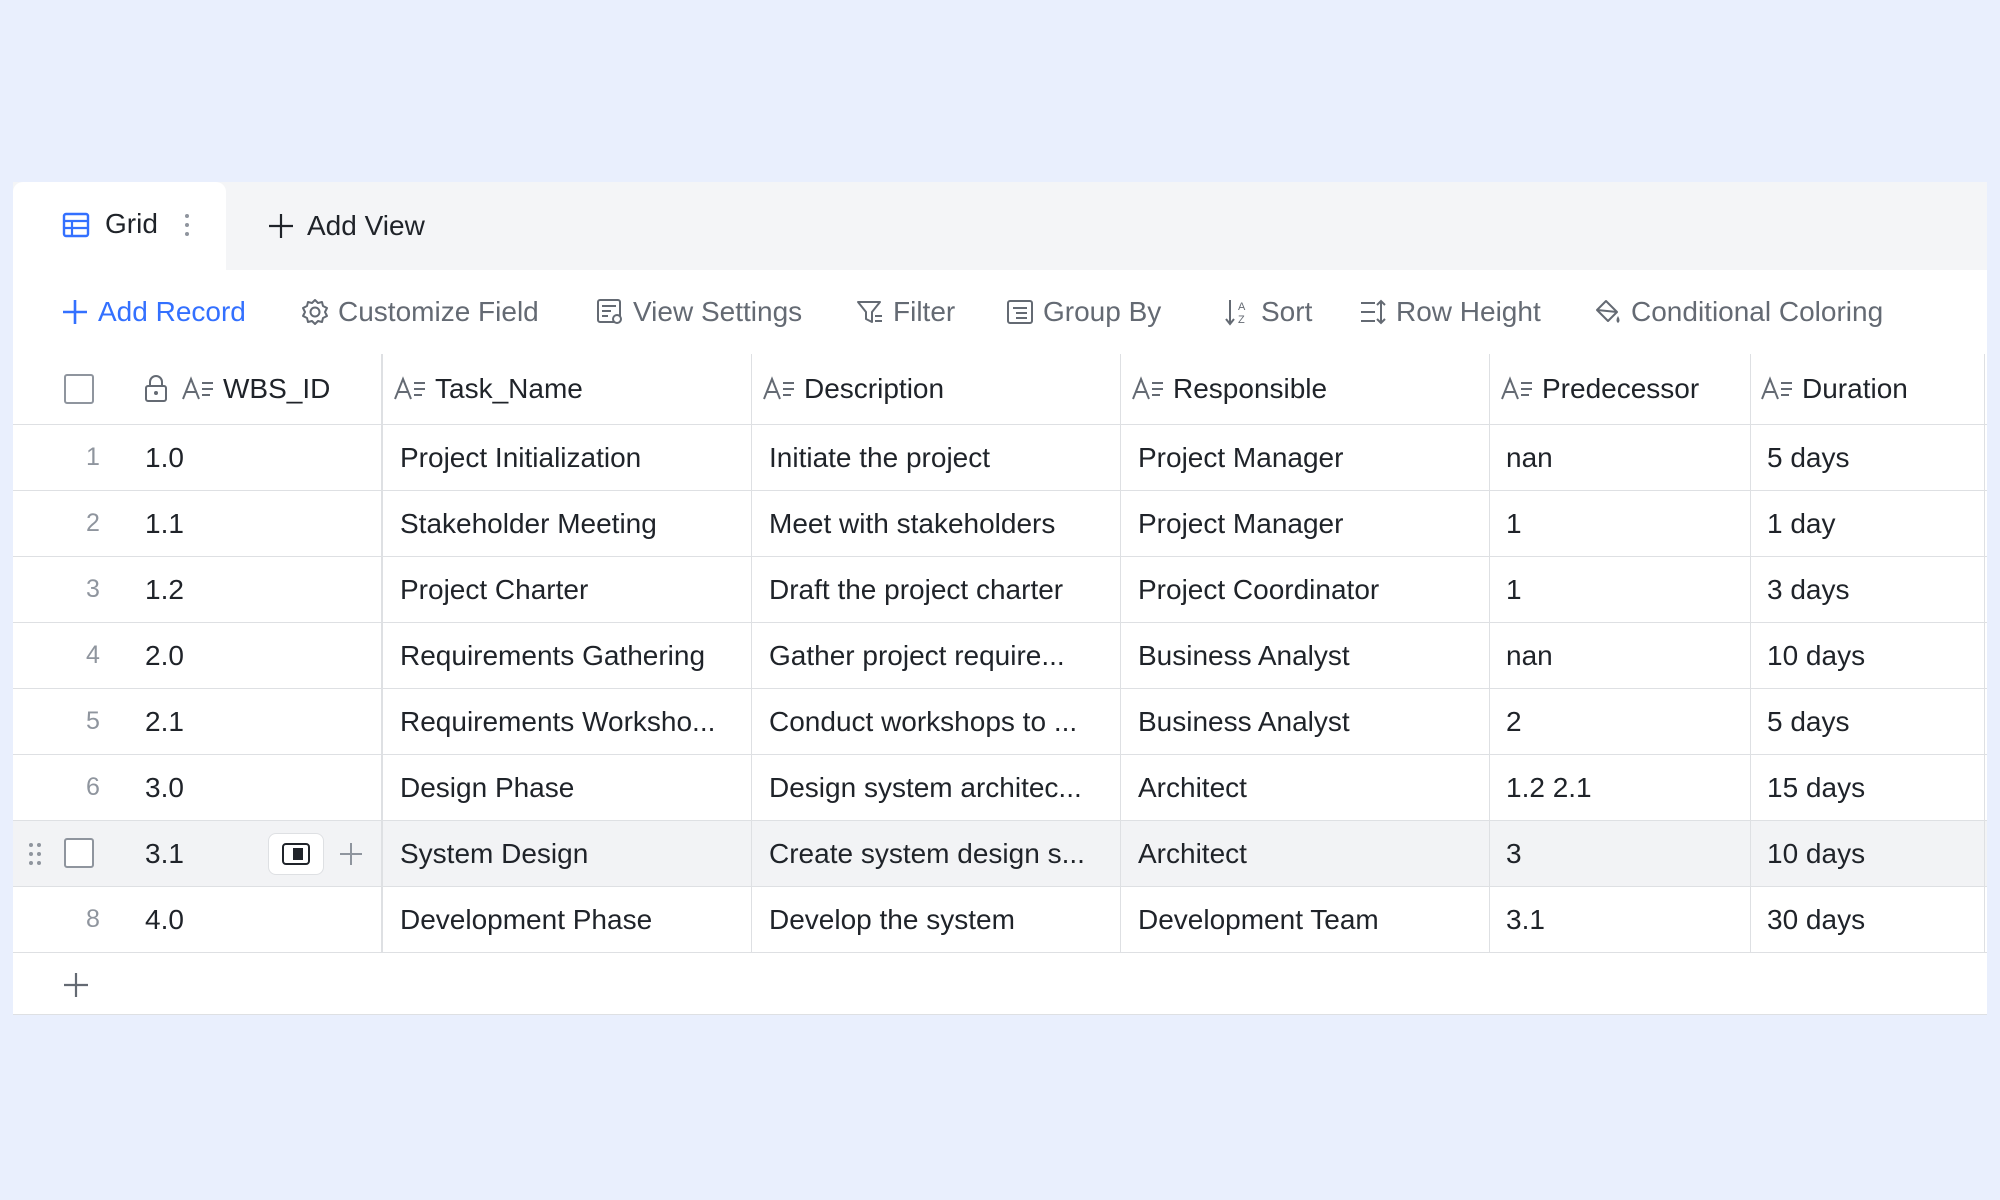  I want to click on cell-duration: 1 day, so click(1874, 523).